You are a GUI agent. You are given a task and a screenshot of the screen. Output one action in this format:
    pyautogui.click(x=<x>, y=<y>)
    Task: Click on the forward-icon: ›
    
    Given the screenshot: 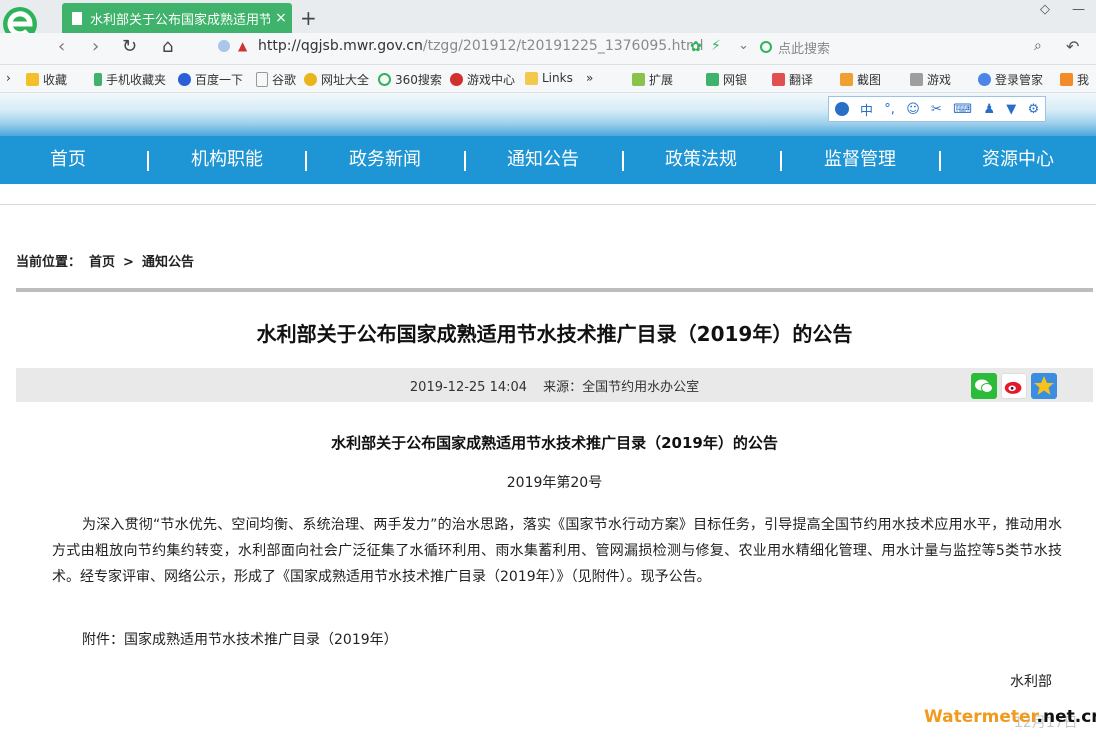 What is the action you would take?
    pyautogui.click(x=95, y=46)
    